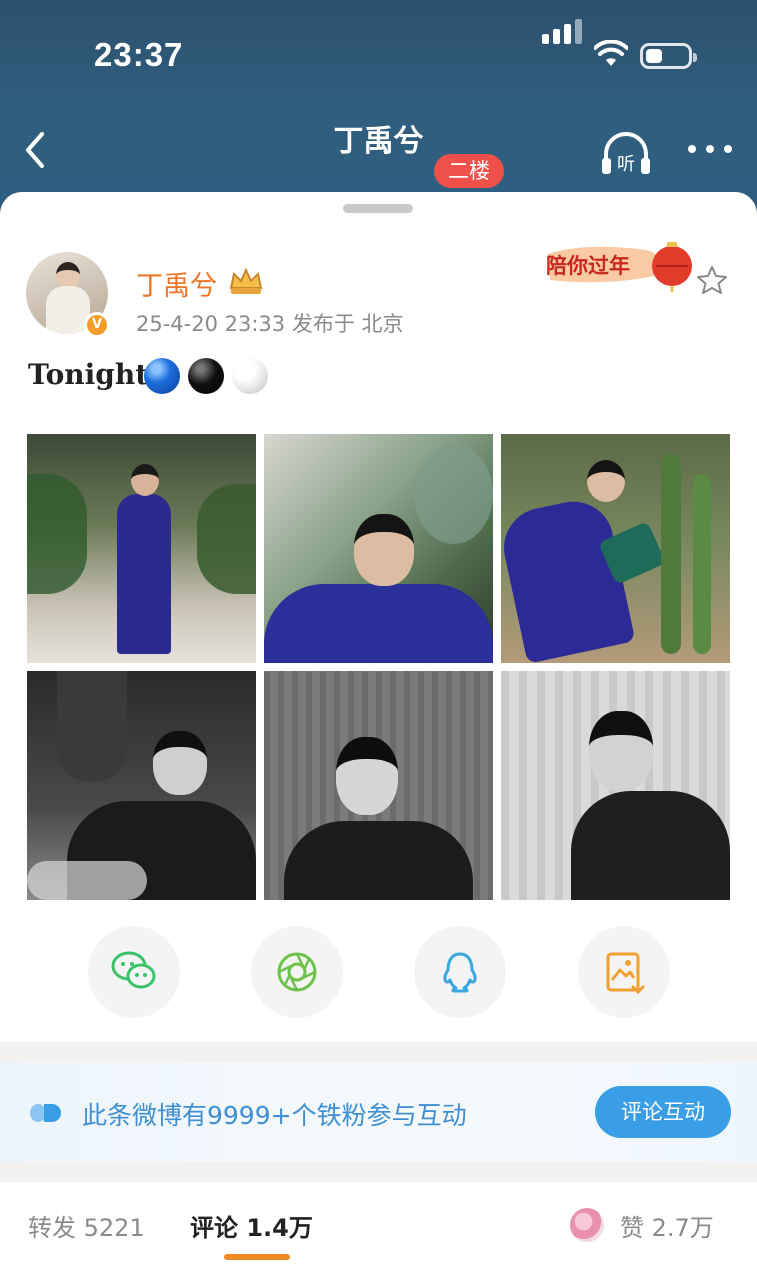 Image resolution: width=757 pixels, height=1280 pixels. I want to click on post-meta: 25-4-20 23:33 发布于 北京, so click(270, 324).